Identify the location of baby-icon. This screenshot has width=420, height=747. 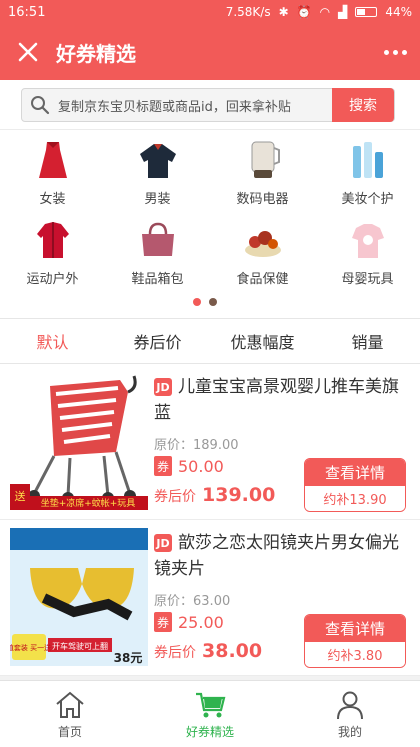
(368, 240).